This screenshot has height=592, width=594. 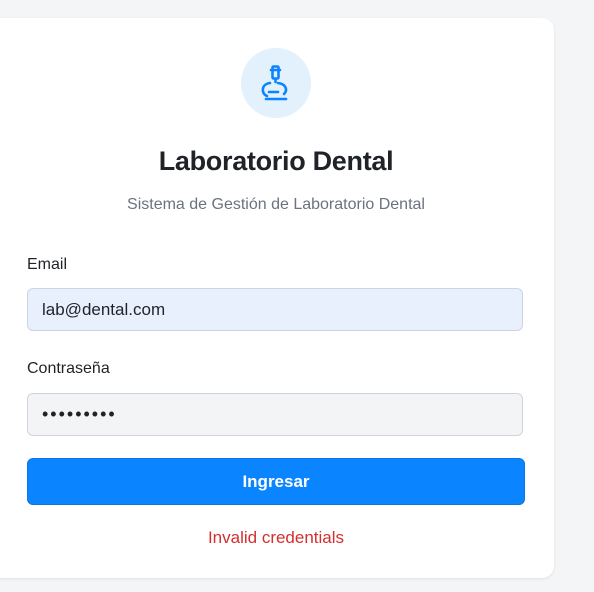 I want to click on email-field, so click(x=275, y=309).